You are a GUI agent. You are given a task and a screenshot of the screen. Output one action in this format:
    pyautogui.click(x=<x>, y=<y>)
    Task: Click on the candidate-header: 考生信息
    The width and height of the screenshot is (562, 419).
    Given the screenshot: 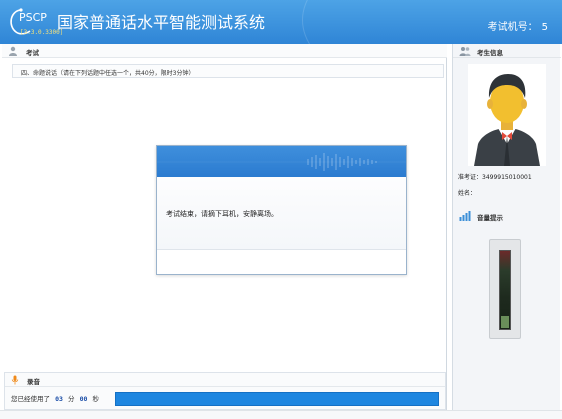 What is the action you would take?
    pyautogui.click(x=507, y=51)
    